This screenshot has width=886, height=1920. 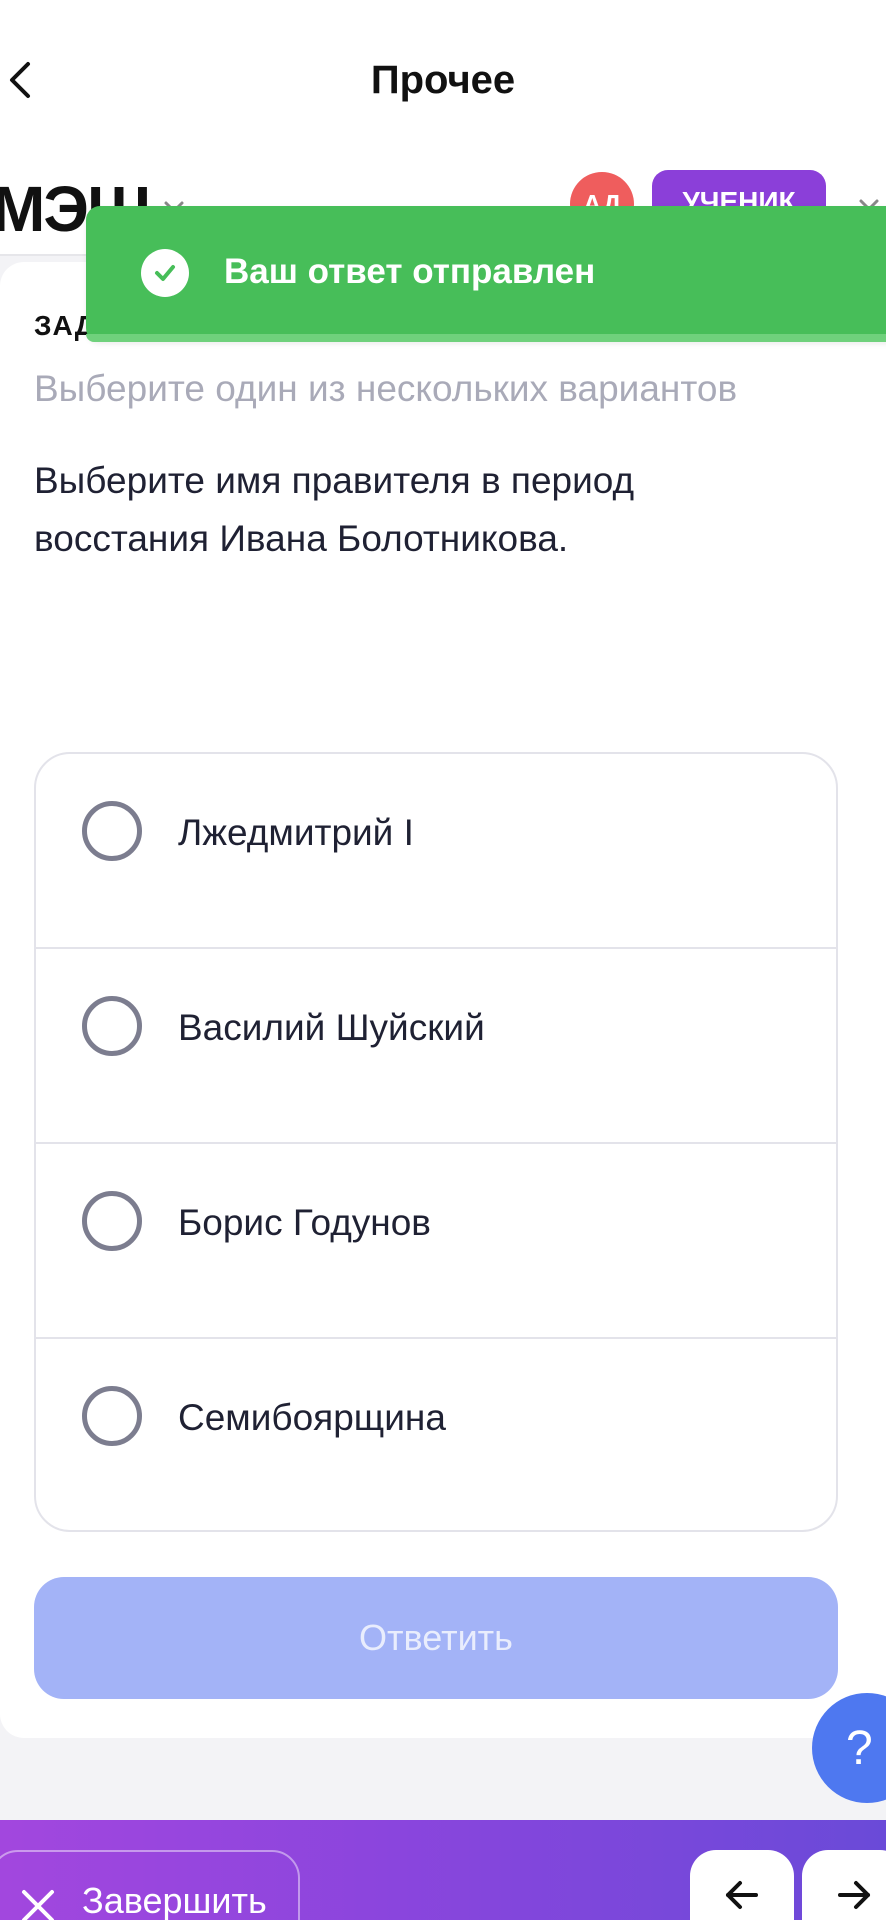 I want to click on submit-answer-button: Ответить, so click(x=436, y=1638).